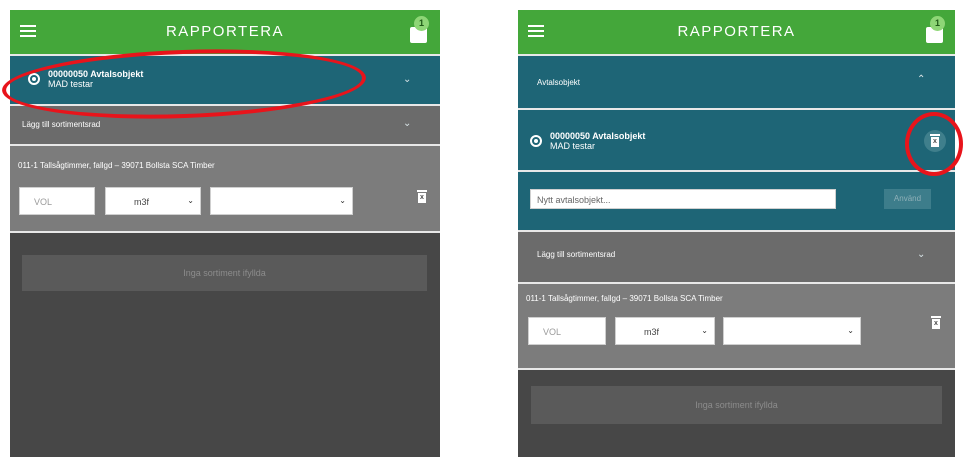  Describe the element at coordinates (934, 144) in the screenshot. I see `highlight-circle` at that location.